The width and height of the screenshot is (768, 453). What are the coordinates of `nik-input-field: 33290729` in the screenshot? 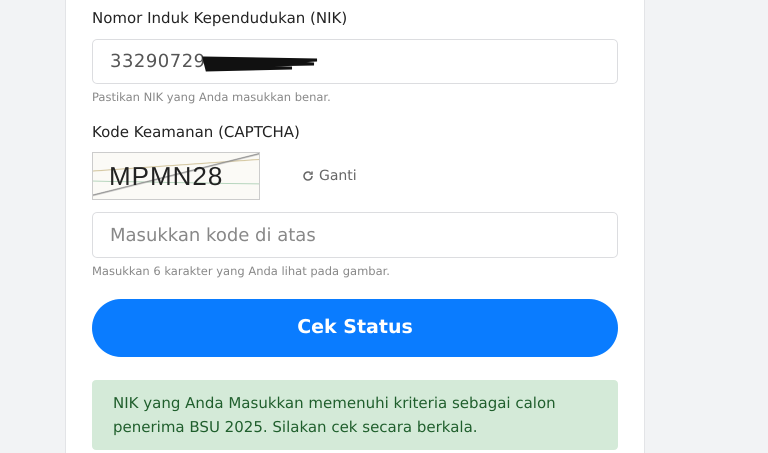 It's located at (355, 61).